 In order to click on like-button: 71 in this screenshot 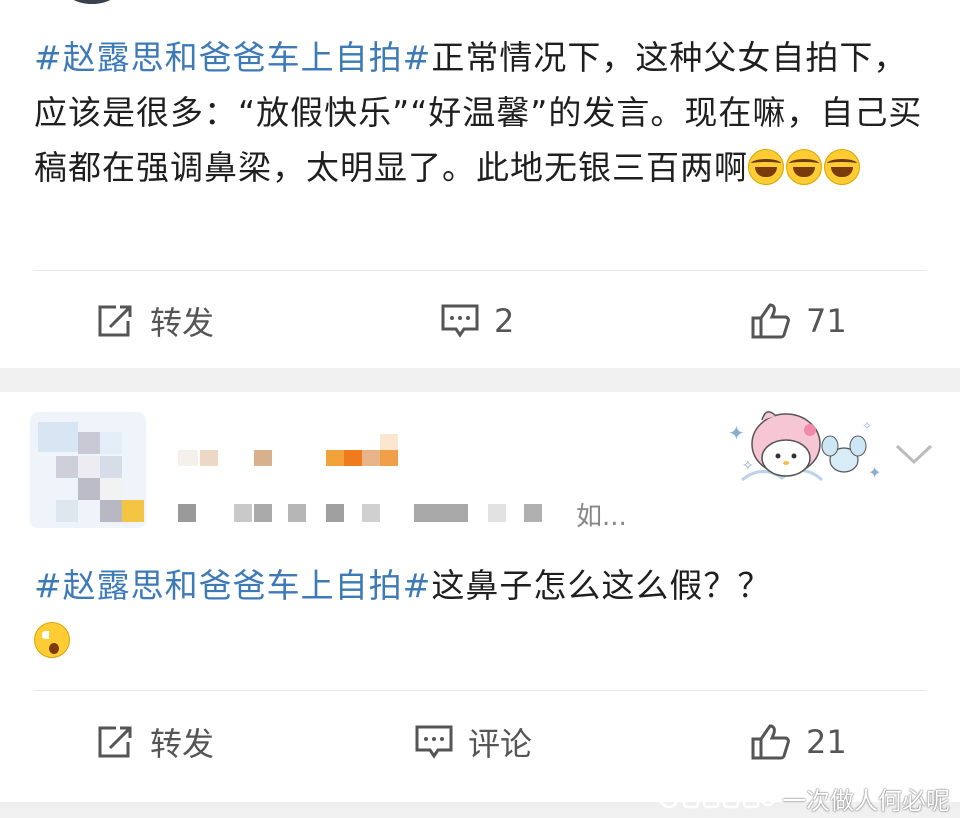, I will do `click(798, 321)`.